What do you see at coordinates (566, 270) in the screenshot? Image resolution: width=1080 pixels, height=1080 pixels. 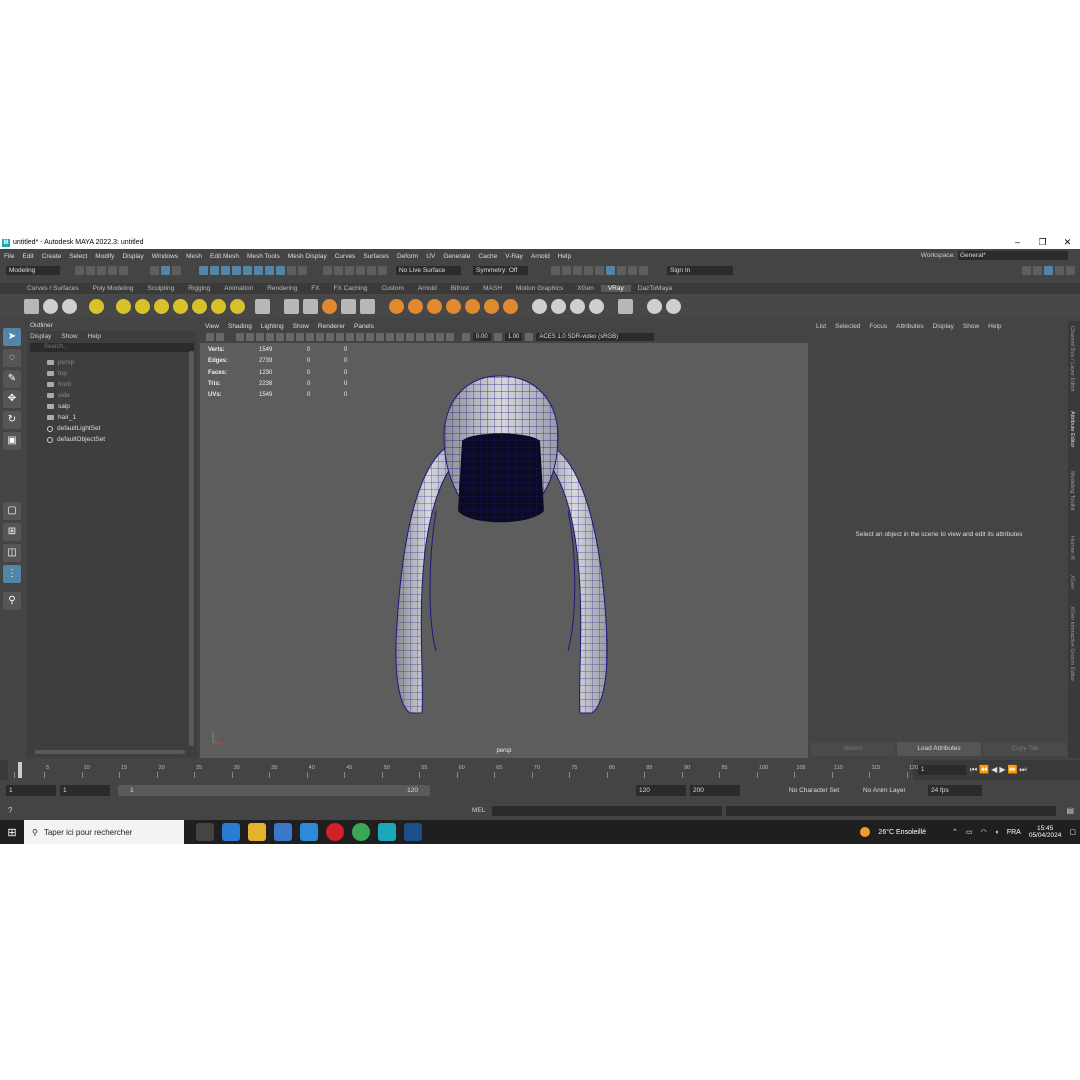 I see `render-view-icon` at bounding box center [566, 270].